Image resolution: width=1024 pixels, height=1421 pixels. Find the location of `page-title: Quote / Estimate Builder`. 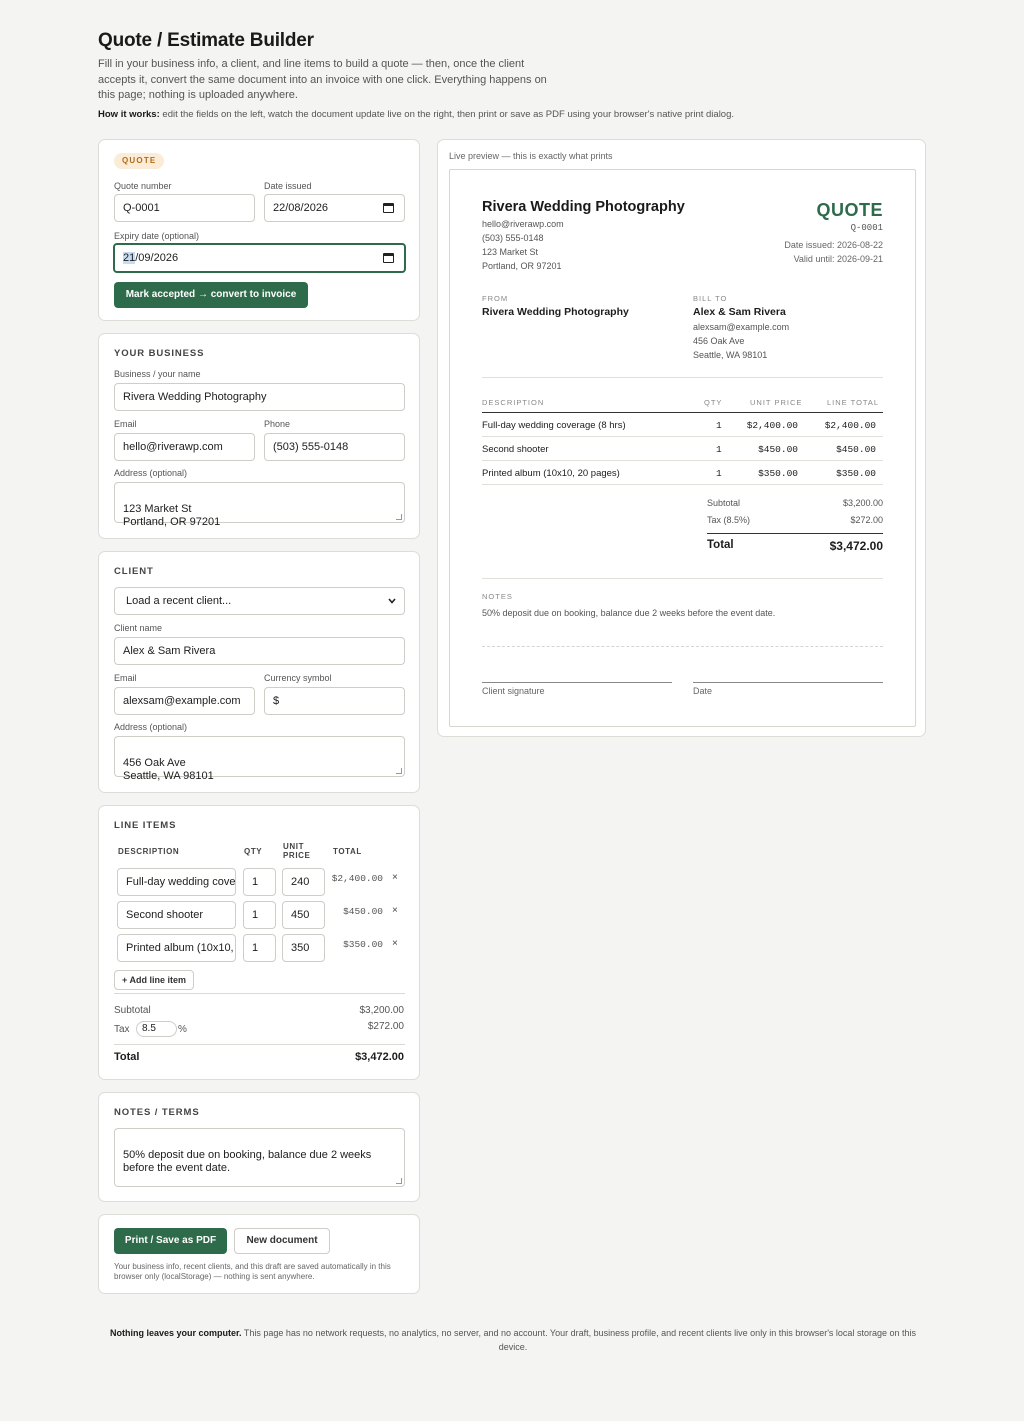

page-title: Quote / Estimate Builder is located at coordinates (206, 40).